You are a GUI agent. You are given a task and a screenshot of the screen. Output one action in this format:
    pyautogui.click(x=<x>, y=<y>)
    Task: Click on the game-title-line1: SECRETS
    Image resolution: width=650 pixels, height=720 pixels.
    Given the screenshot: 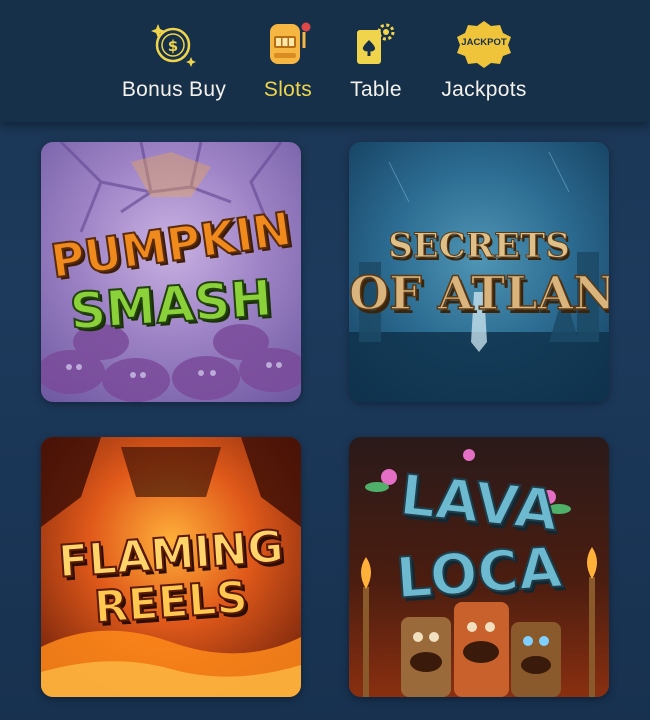 What is the action you would take?
    pyautogui.click(x=479, y=246)
    